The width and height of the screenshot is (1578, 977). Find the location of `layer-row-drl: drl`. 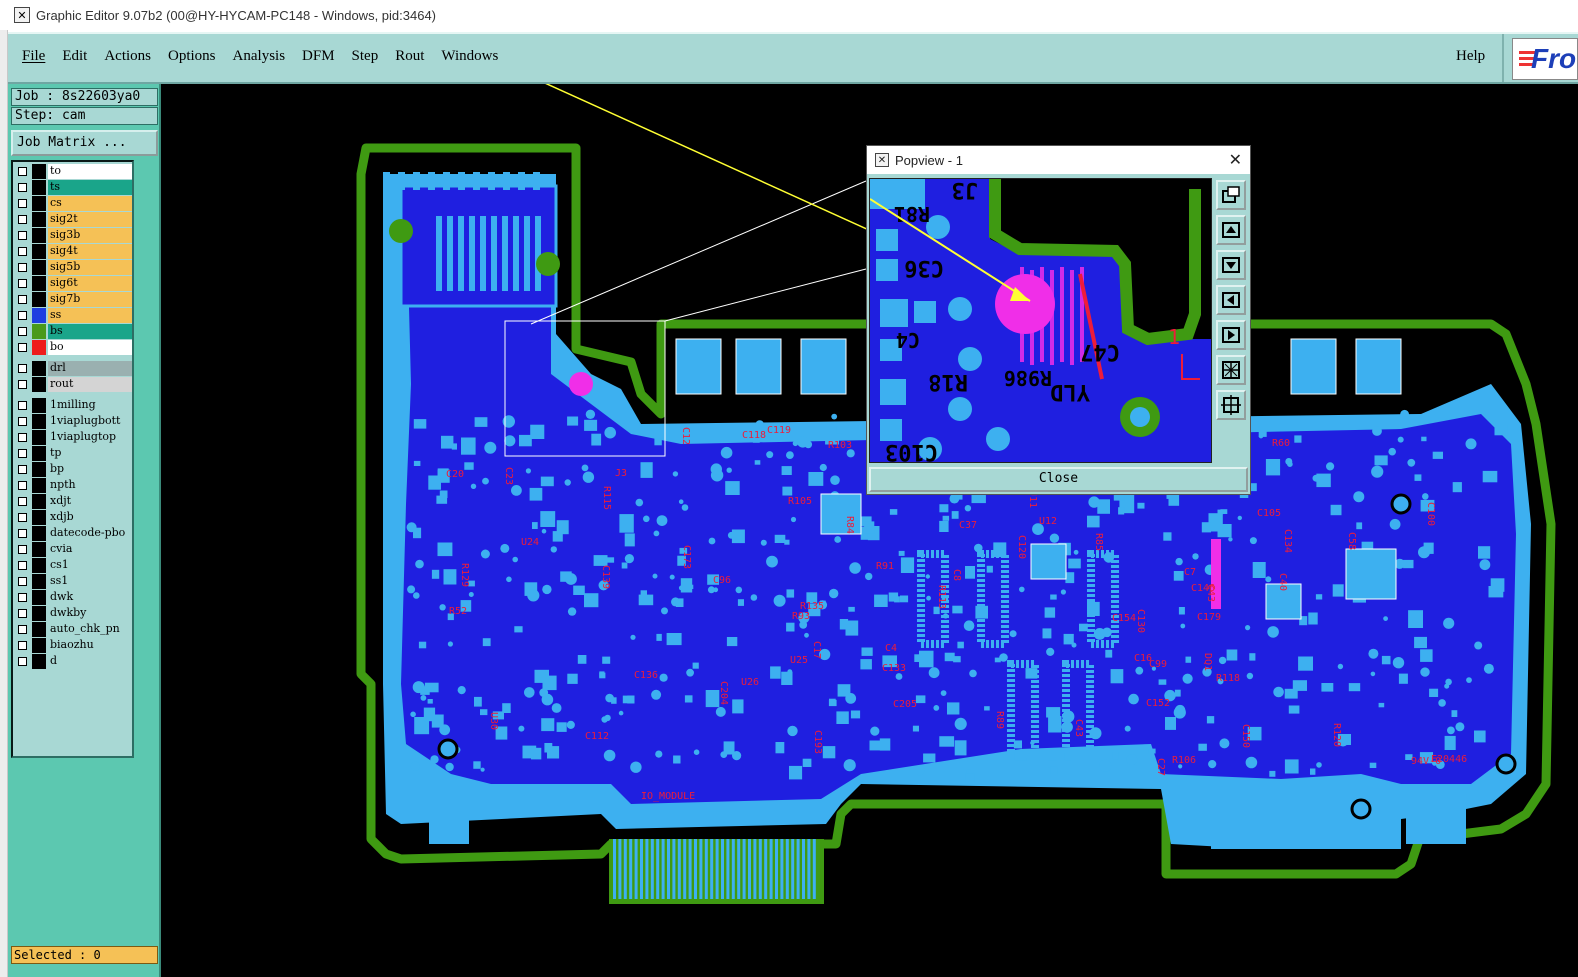

layer-row-drl: drl is located at coordinates (73, 368).